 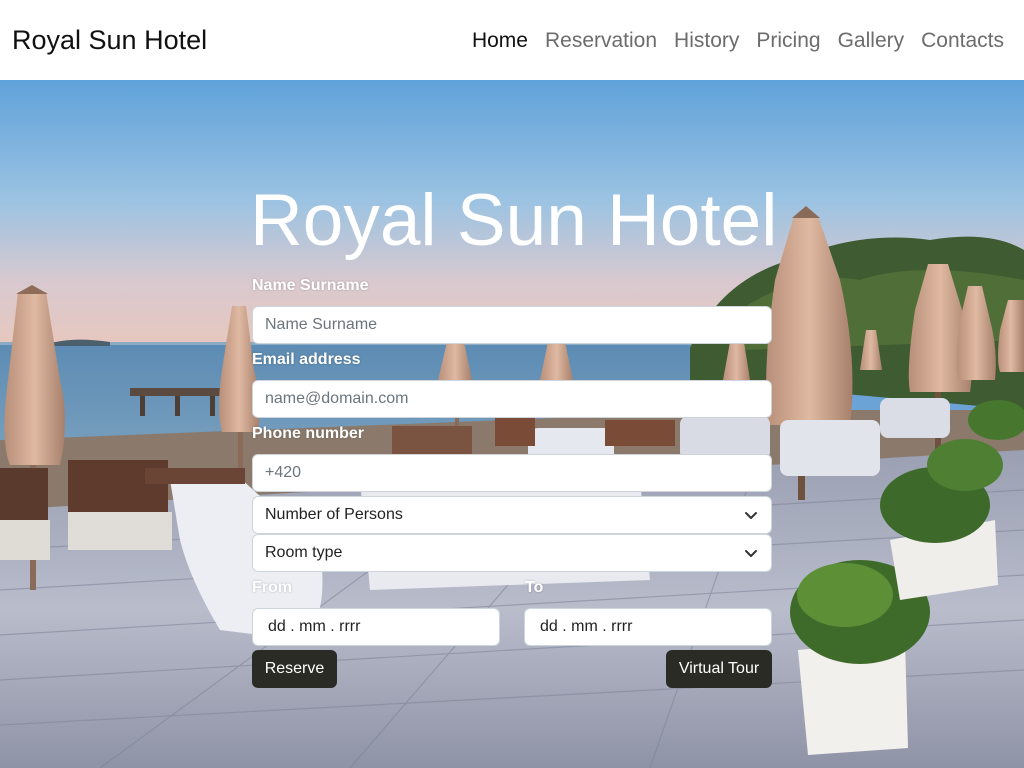 I want to click on brand-logo-link: Royal Sun Hotel, so click(x=109, y=40).